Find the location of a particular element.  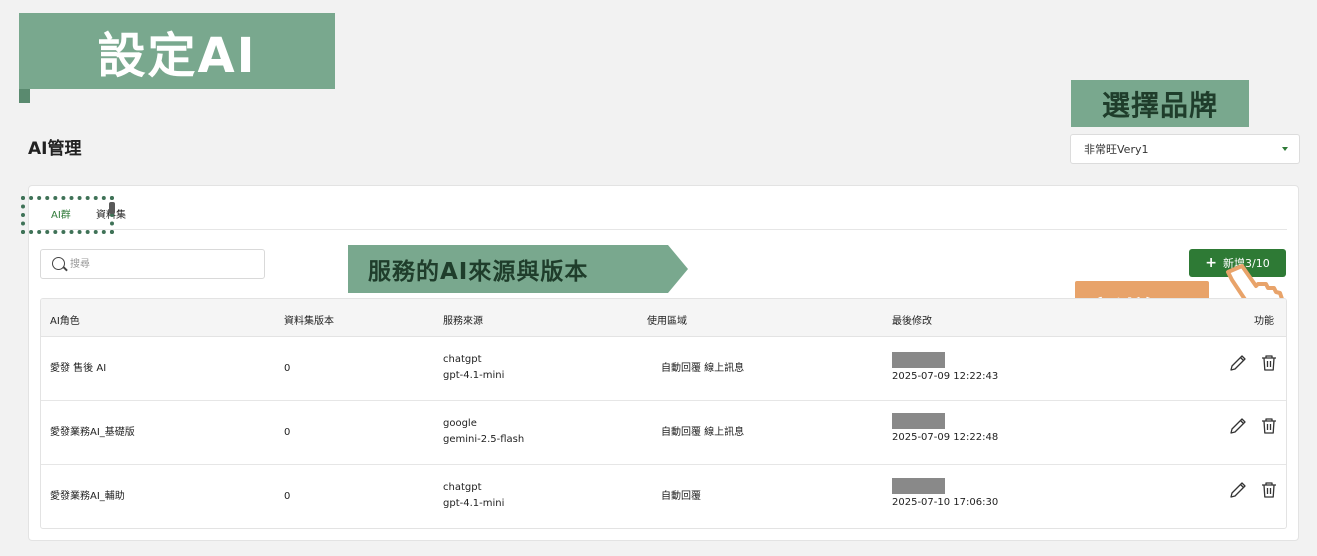

header-ai-role: AI角色 is located at coordinates (65, 321).